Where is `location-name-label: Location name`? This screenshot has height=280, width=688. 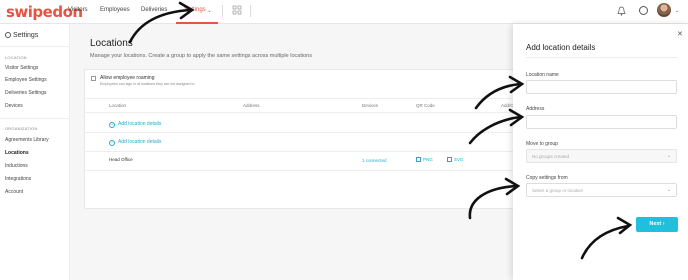
location-name-label: Location name is located at coordinates (542, 75).